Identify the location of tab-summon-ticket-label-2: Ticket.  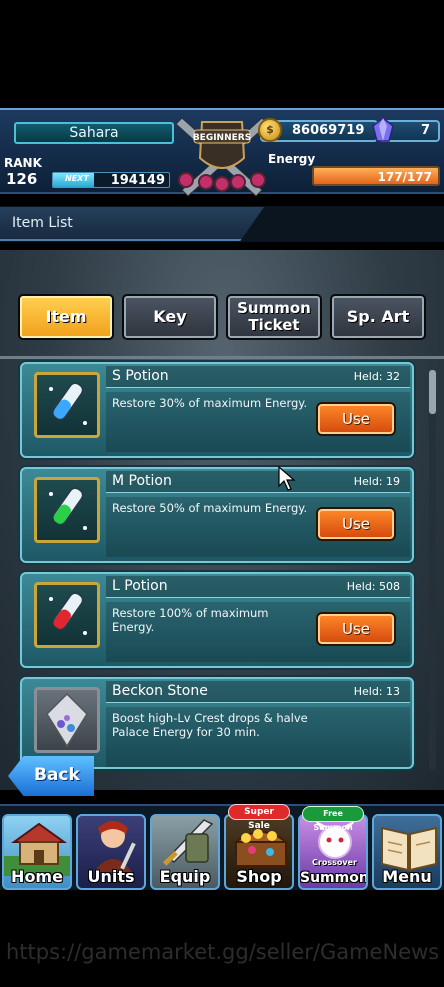
(274, 325).